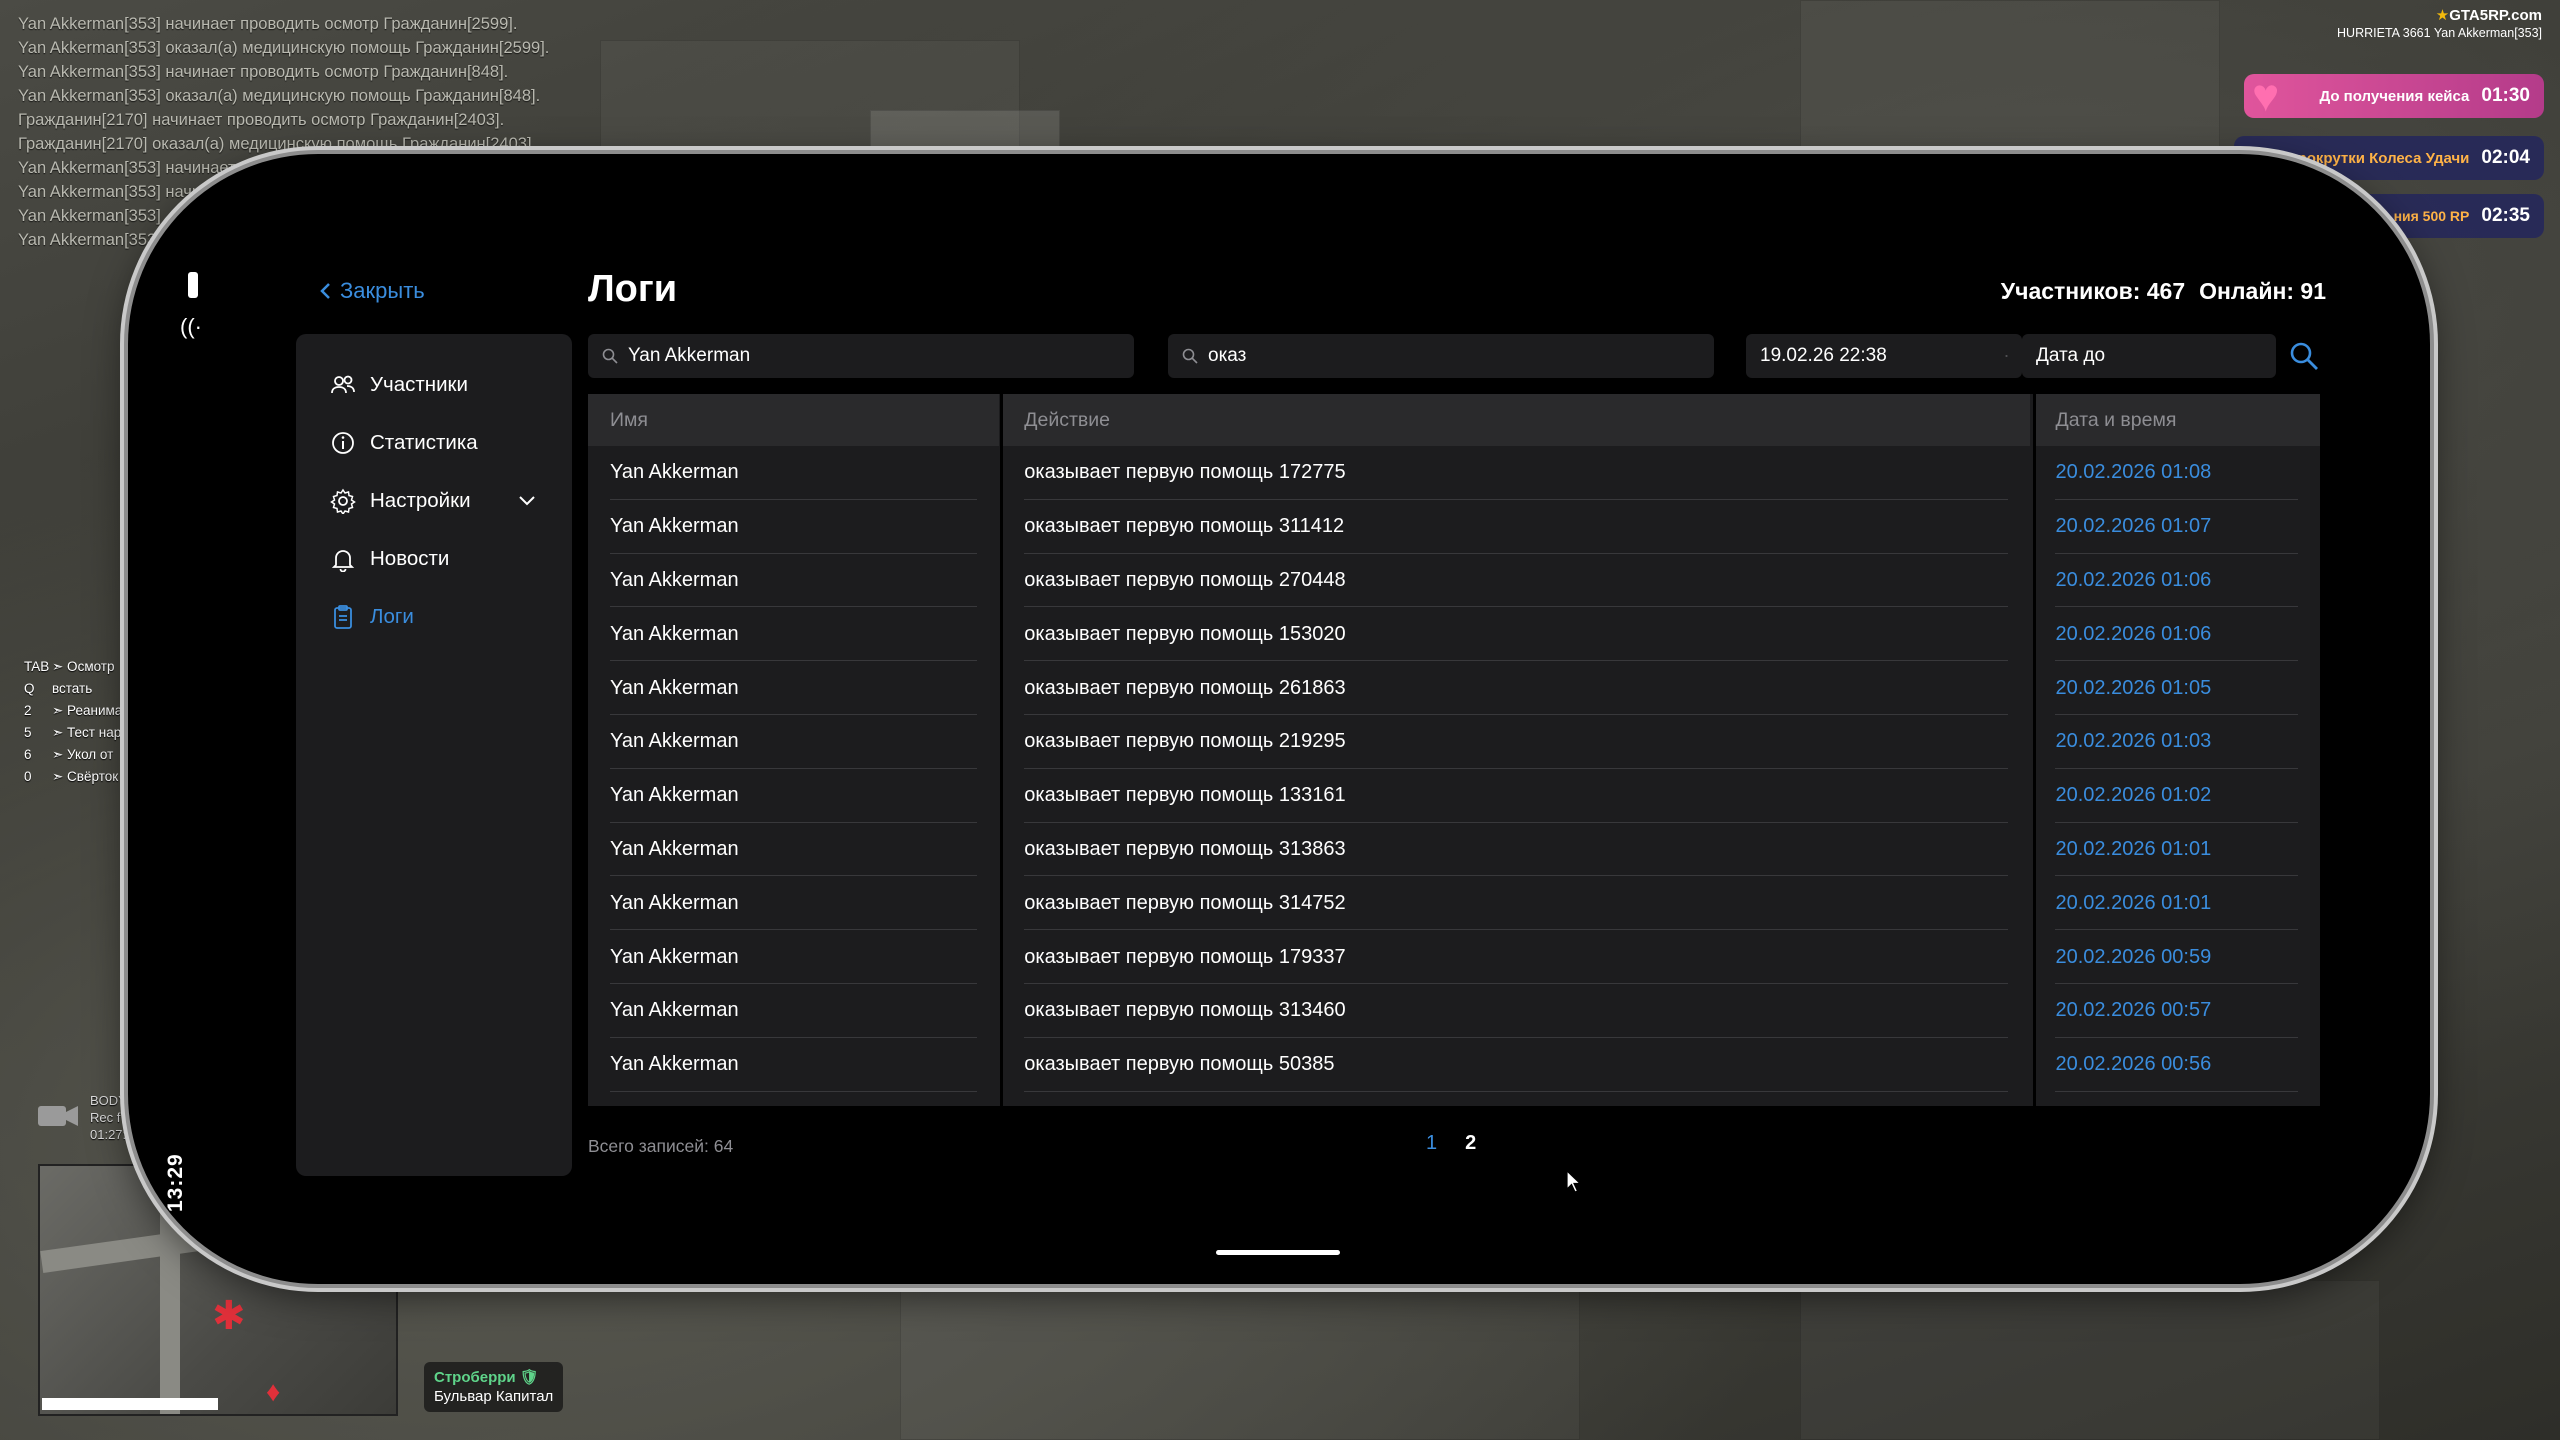  I want to click on home-indicator, so click(1278, 1252).